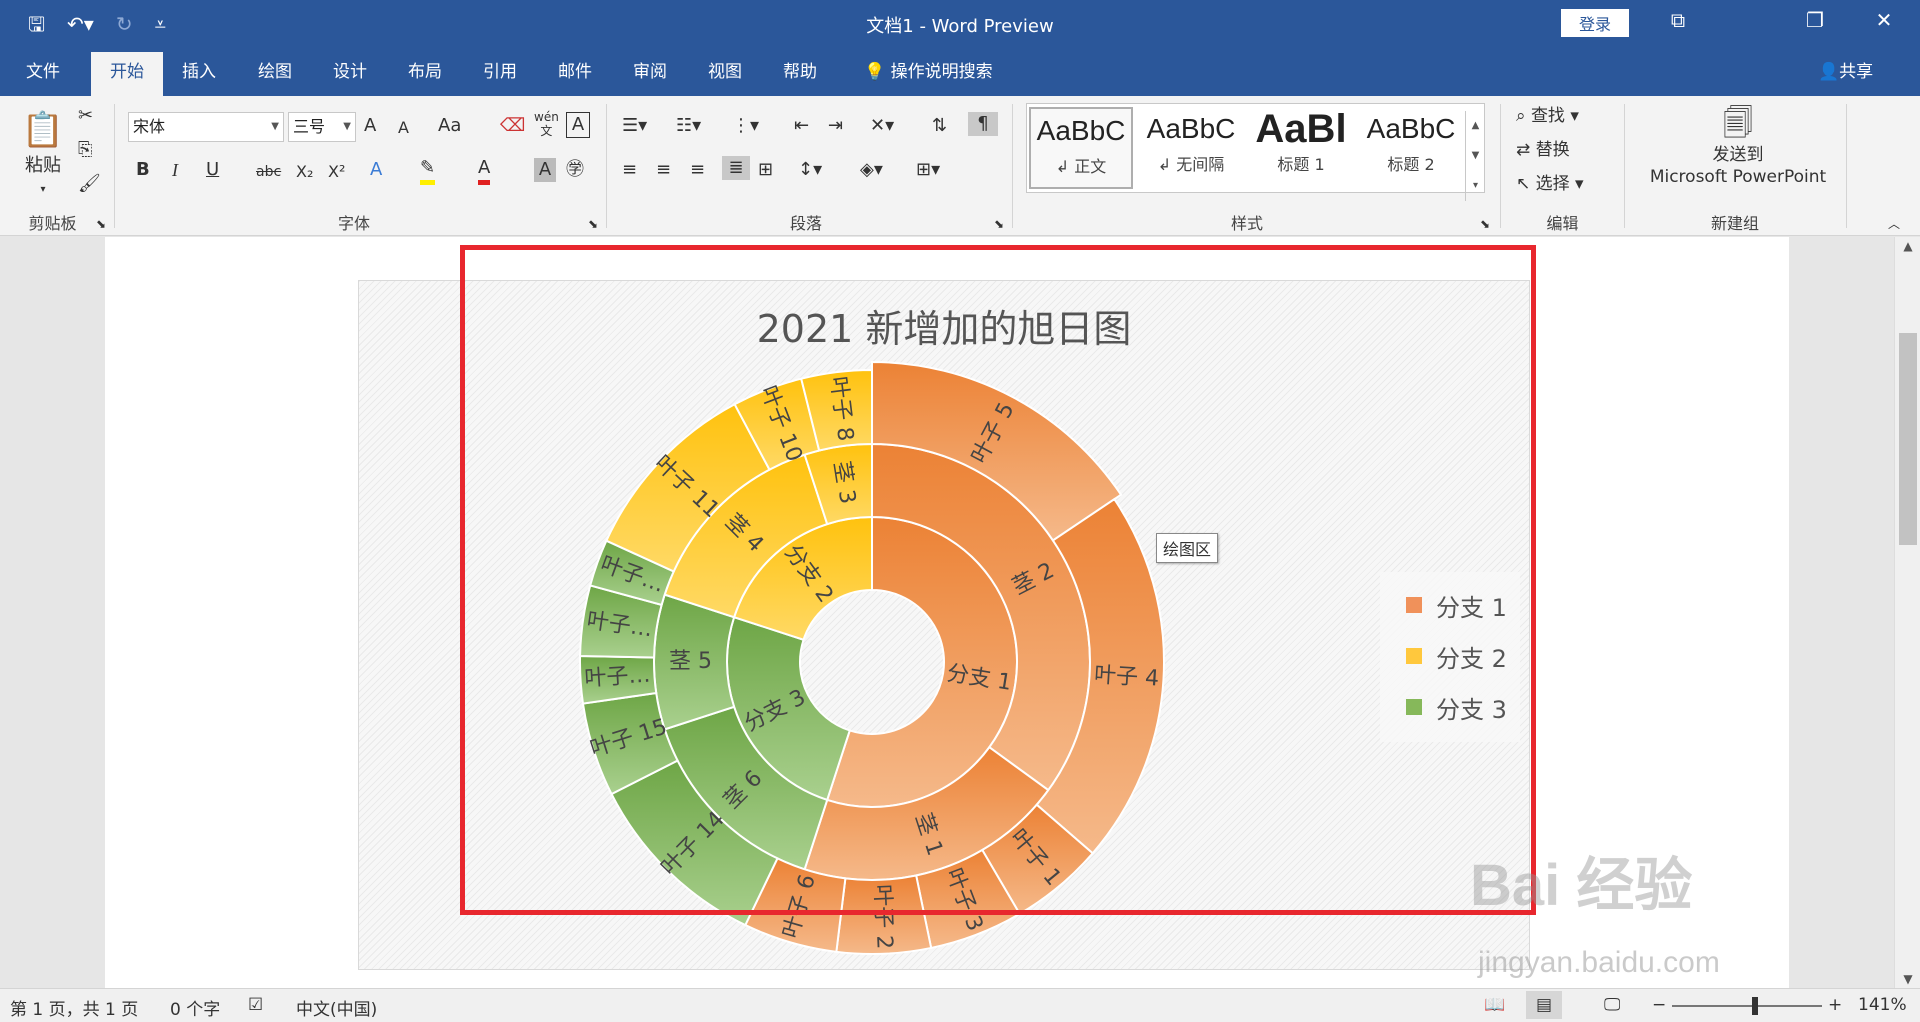 Image resolution: width=1920 pixels, height=1022 pixels. I want to click on phonetic-guide-button: wén 文, so click(546, 124).